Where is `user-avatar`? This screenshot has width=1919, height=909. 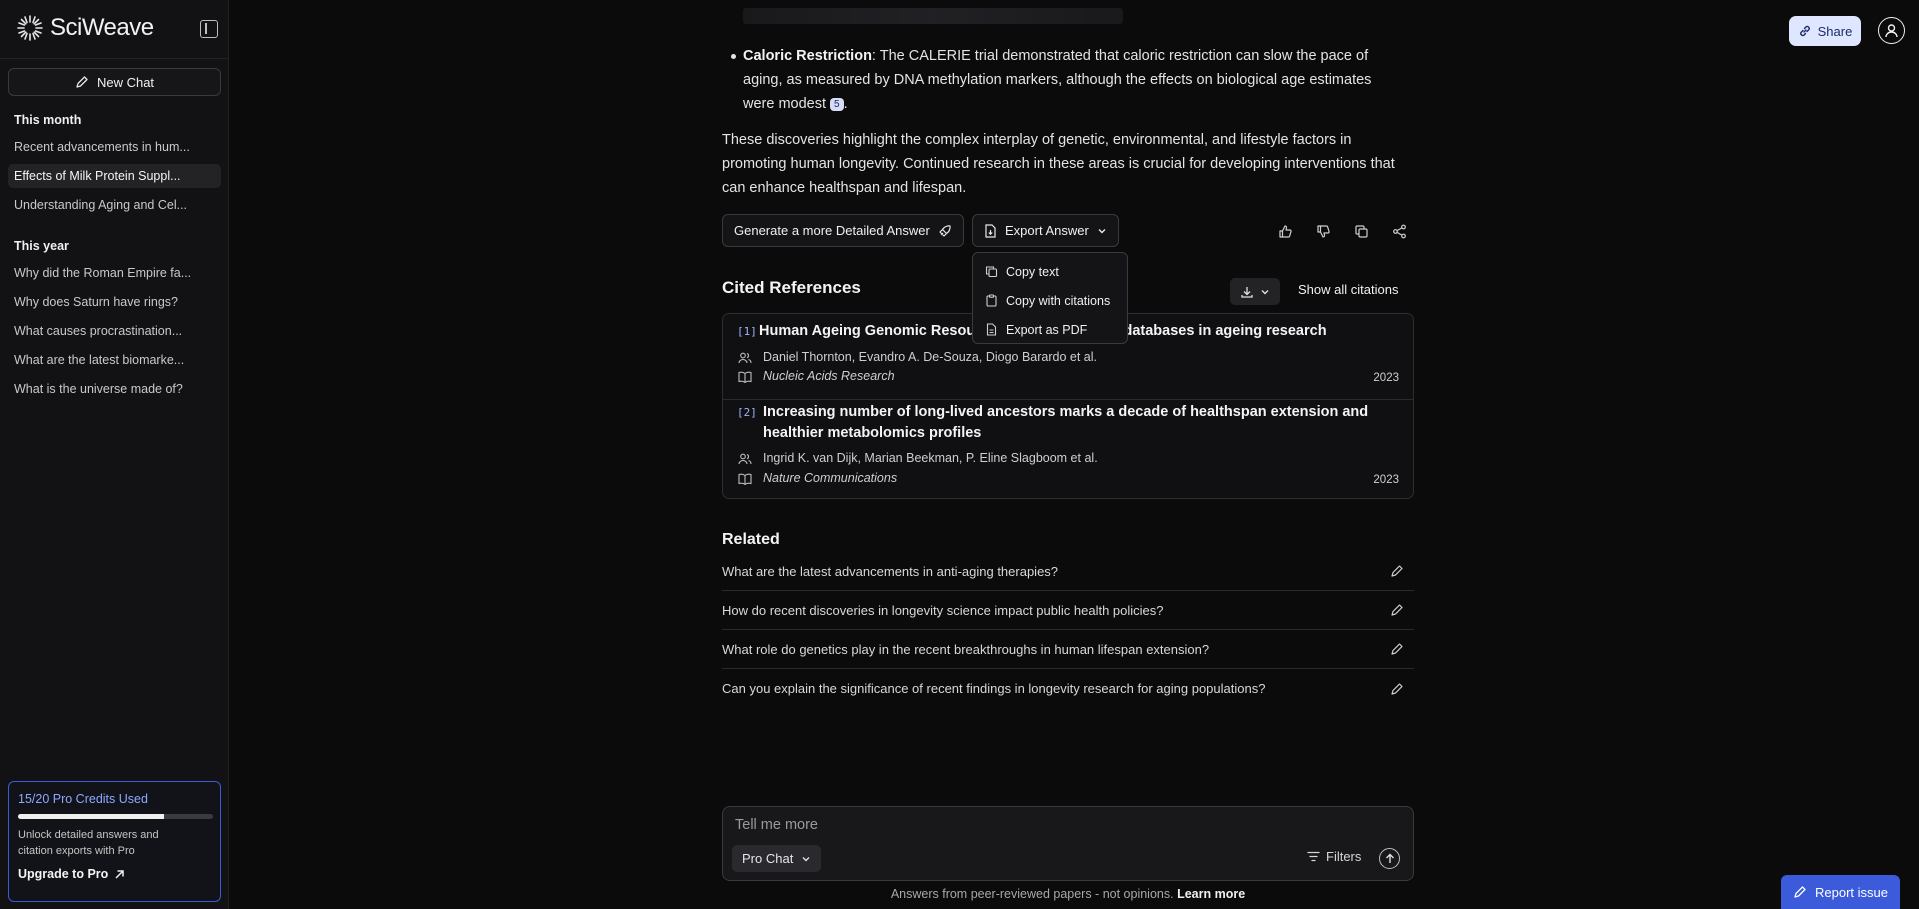 user-avatar is located at coordinates (1891, 30).